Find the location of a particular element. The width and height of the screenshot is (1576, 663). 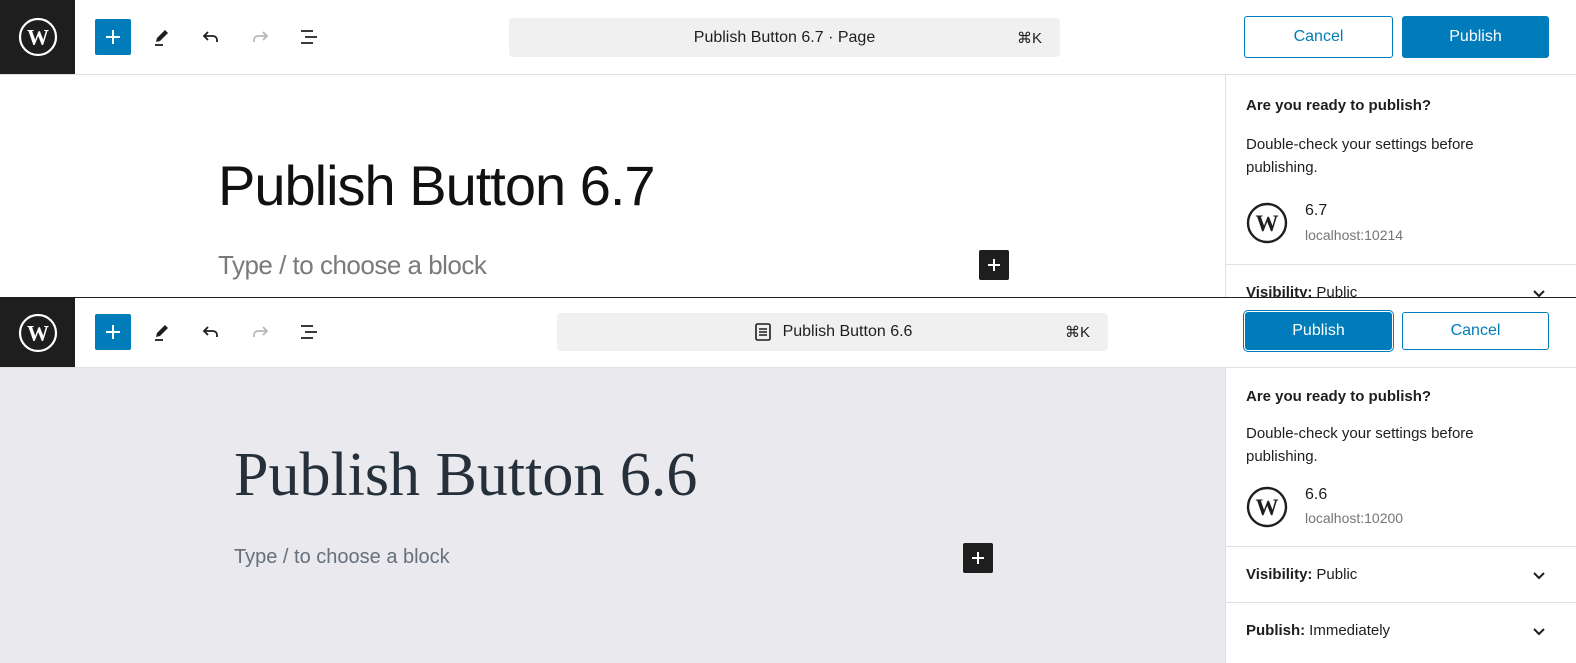

editor-header: W Publish Button 6.6 ⌘K Publish Cancel is located at coordinates (788, 333).